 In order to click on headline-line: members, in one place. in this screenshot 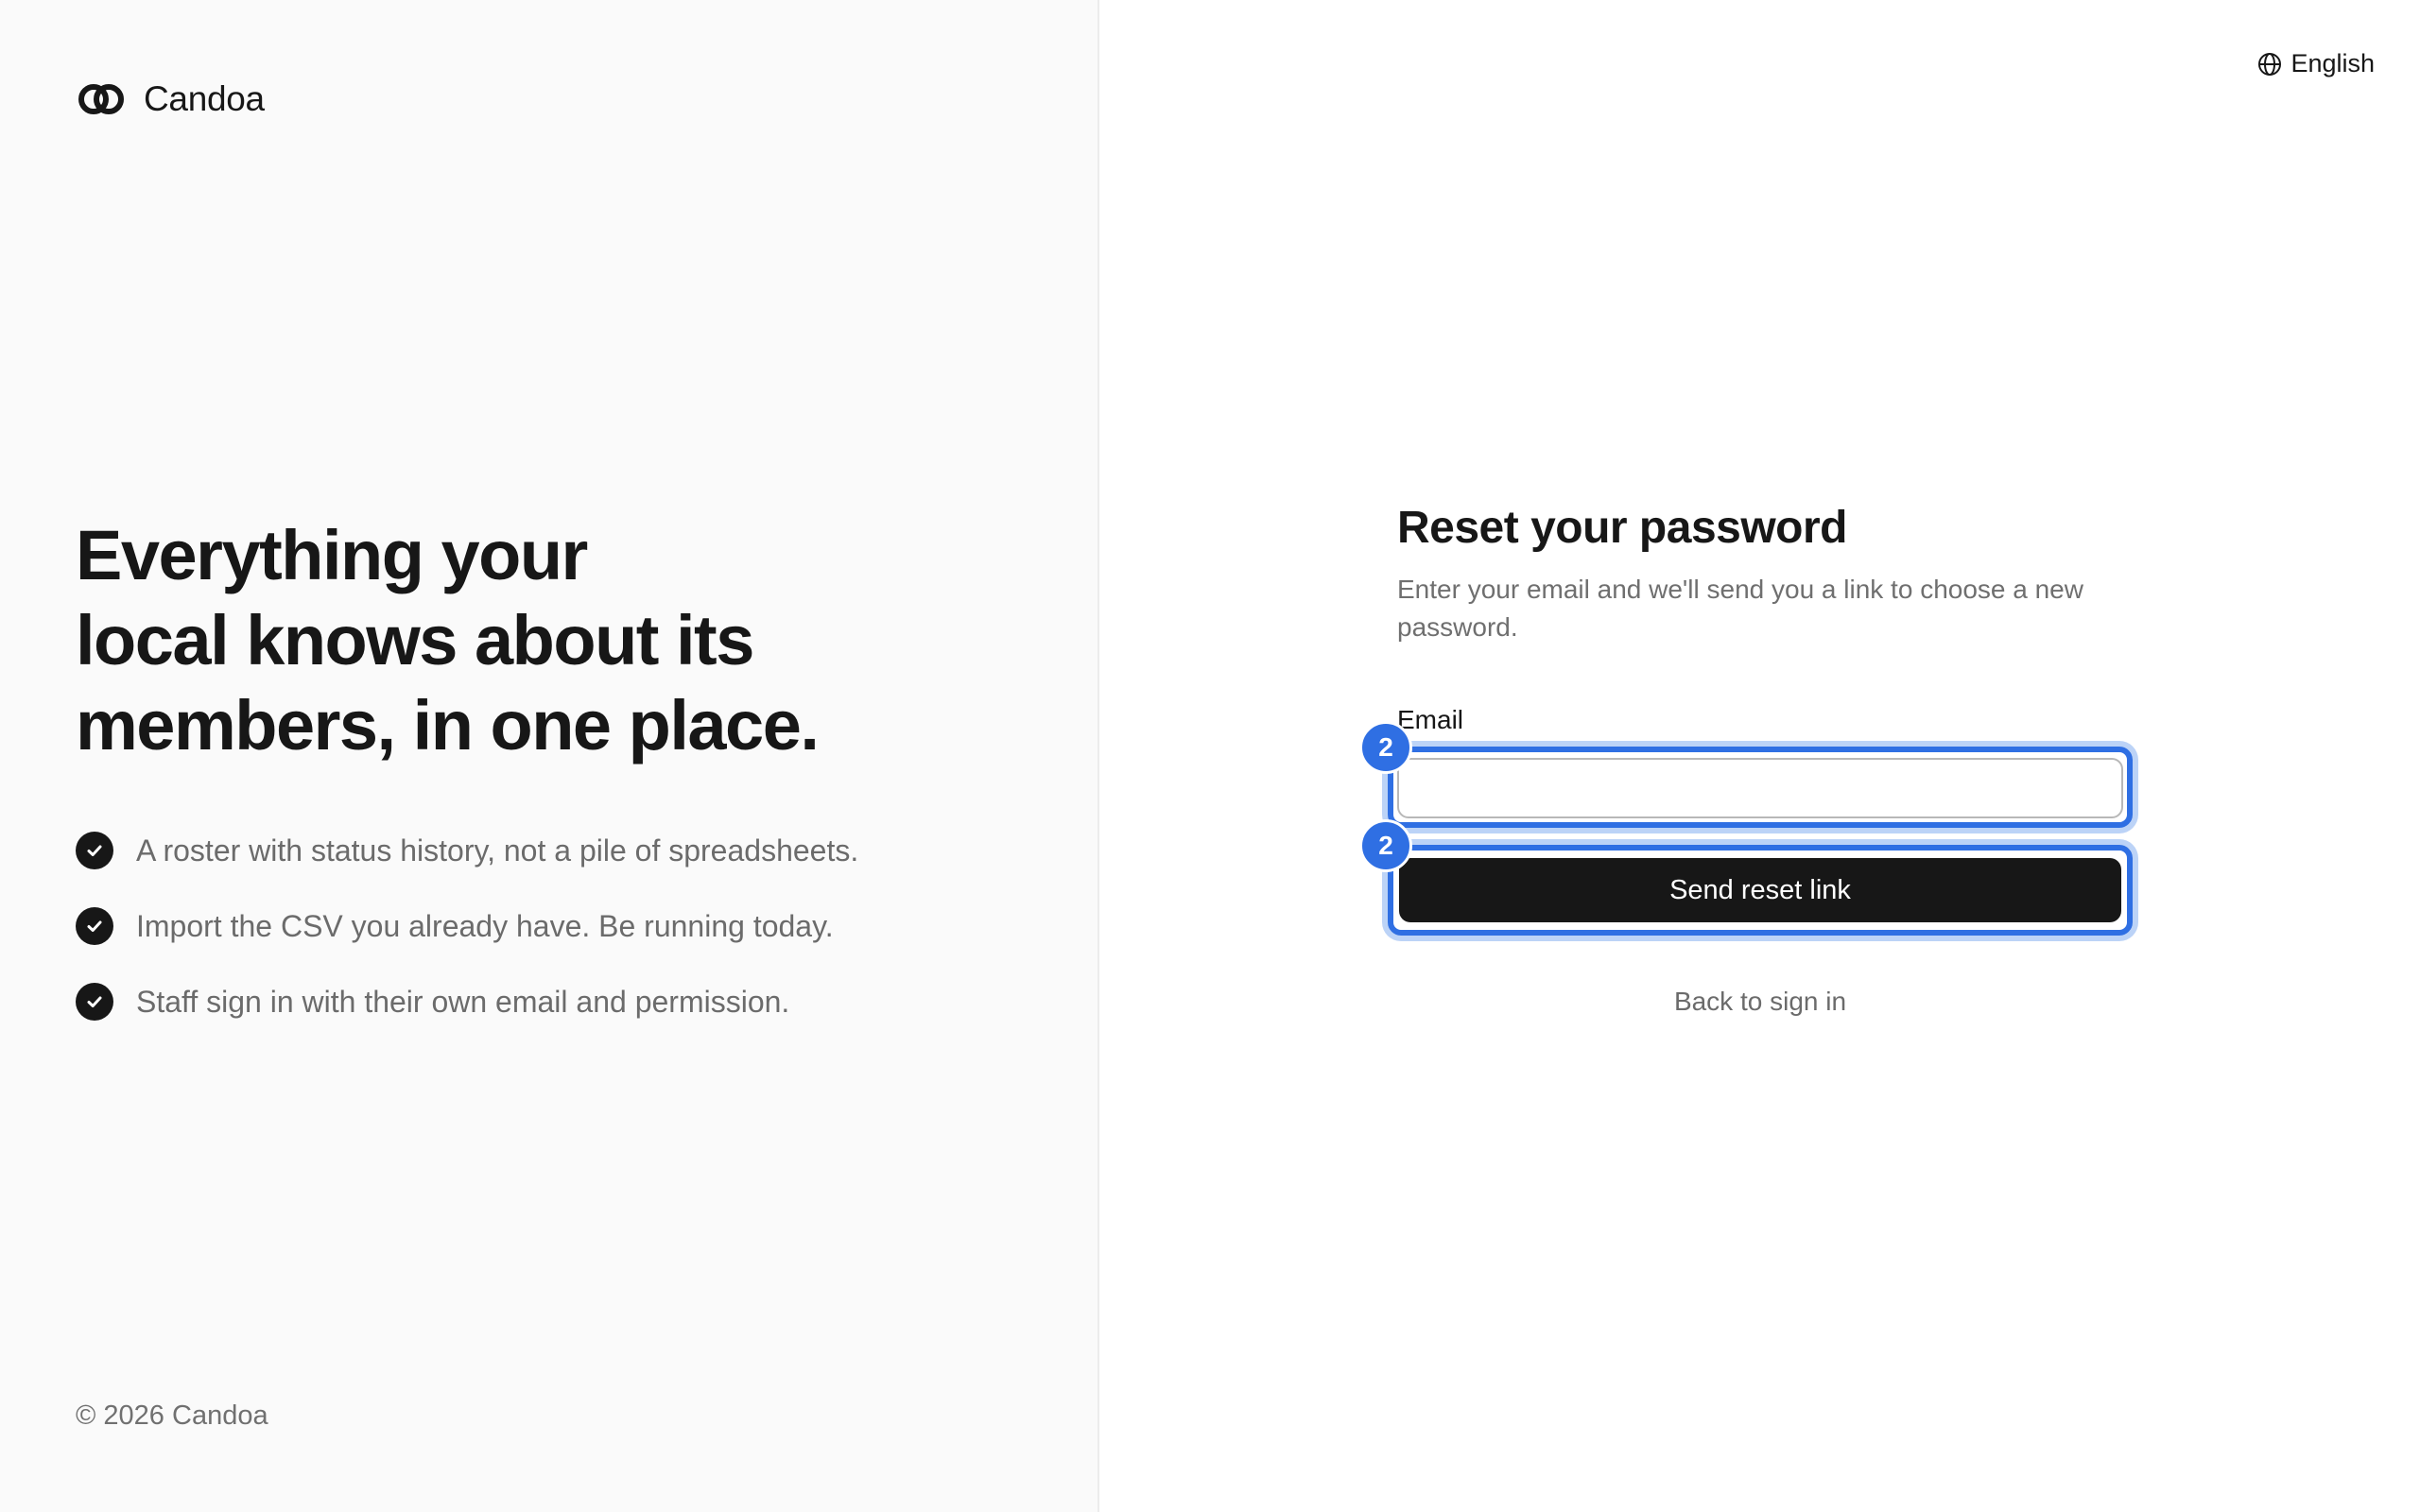, I will do `click(448, 725)`.